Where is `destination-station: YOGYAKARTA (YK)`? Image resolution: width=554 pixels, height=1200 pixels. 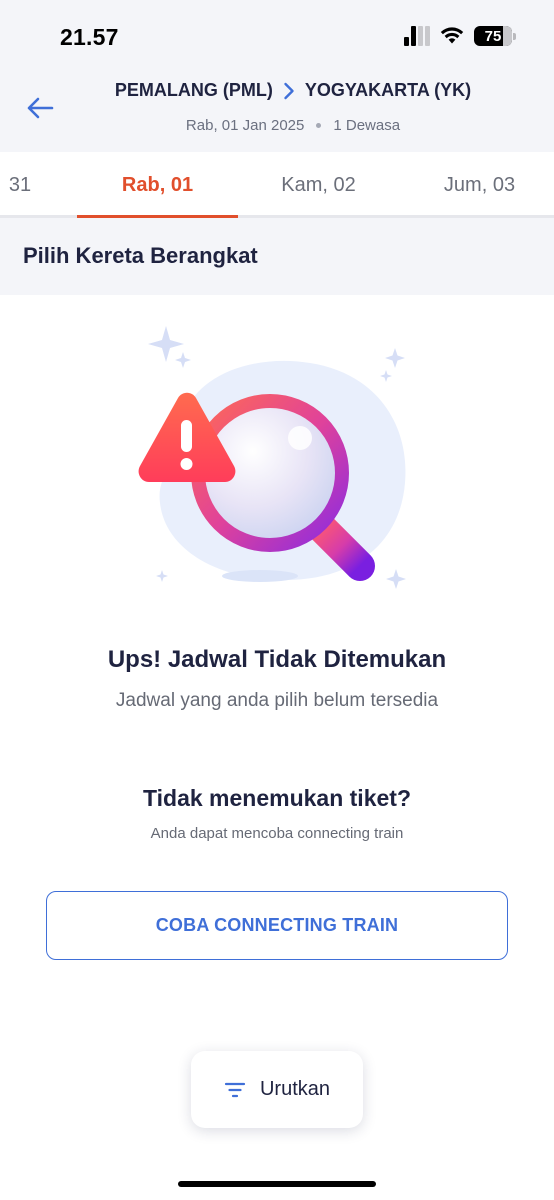
destination-station: YOGYAKARTA (YK) is located at coordinates (388, 90).